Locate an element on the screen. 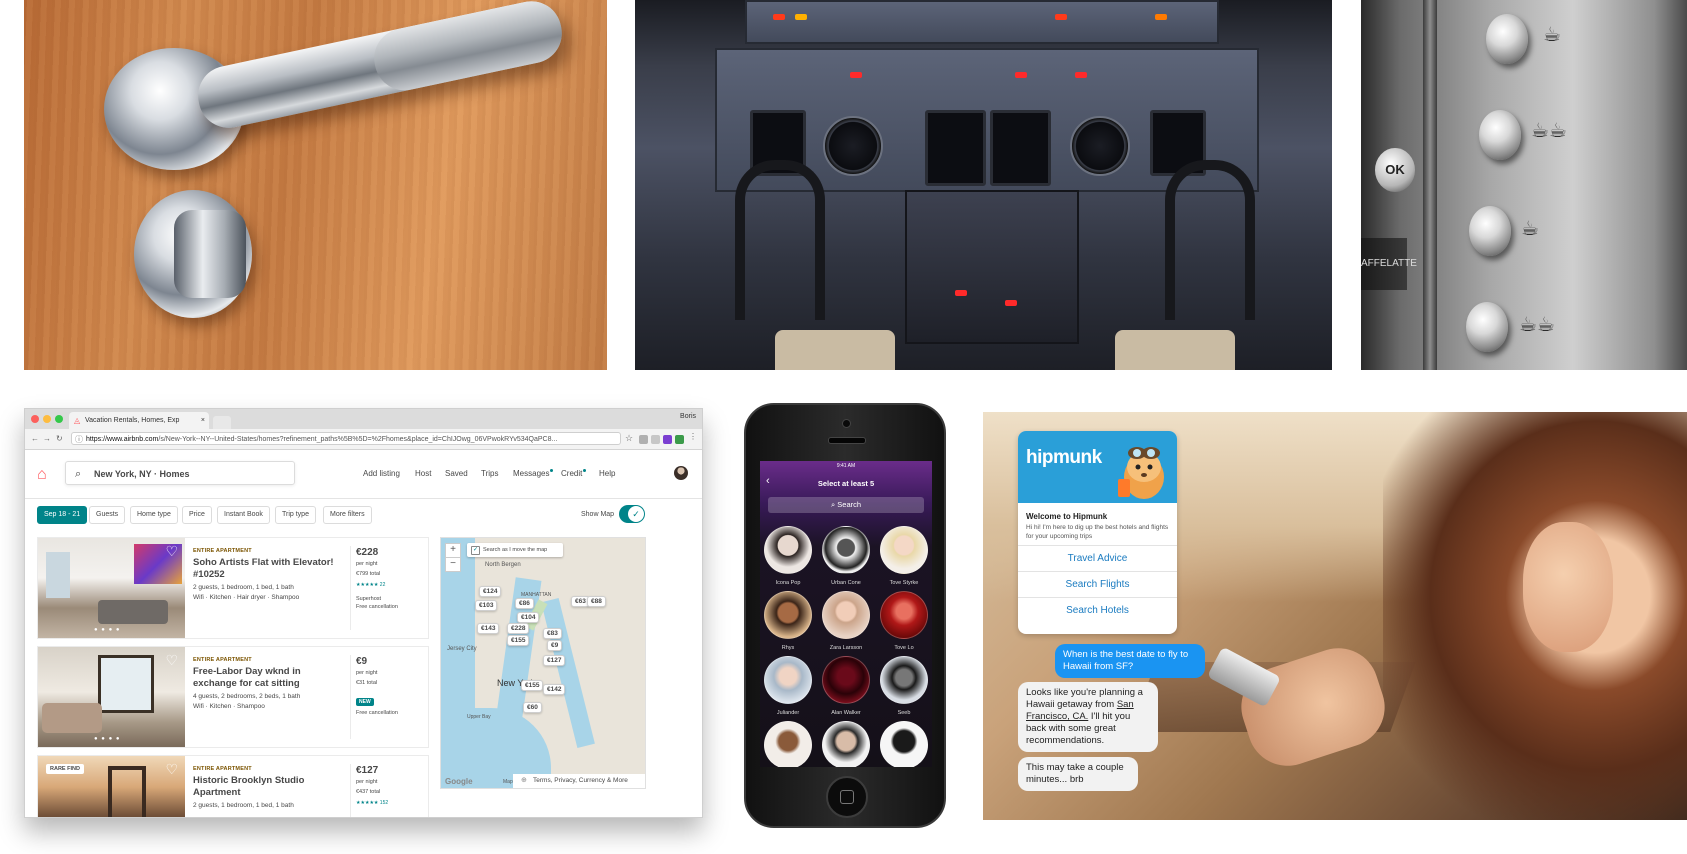 The image size is (1687, 854). nav-saved: Saved is located at coordinates (456, 473).